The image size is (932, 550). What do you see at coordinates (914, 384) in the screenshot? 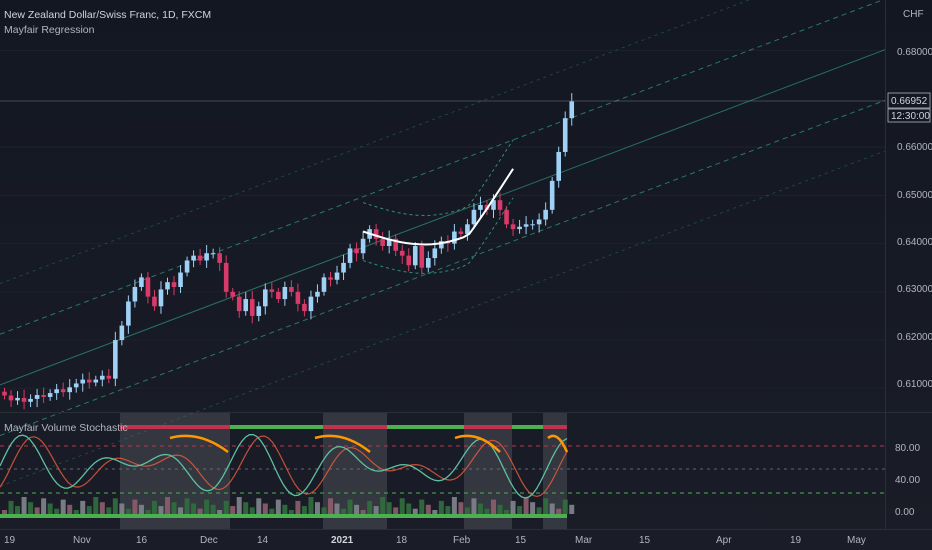
I see `price-tick: 0.61000` at bounding box center [914, 384].